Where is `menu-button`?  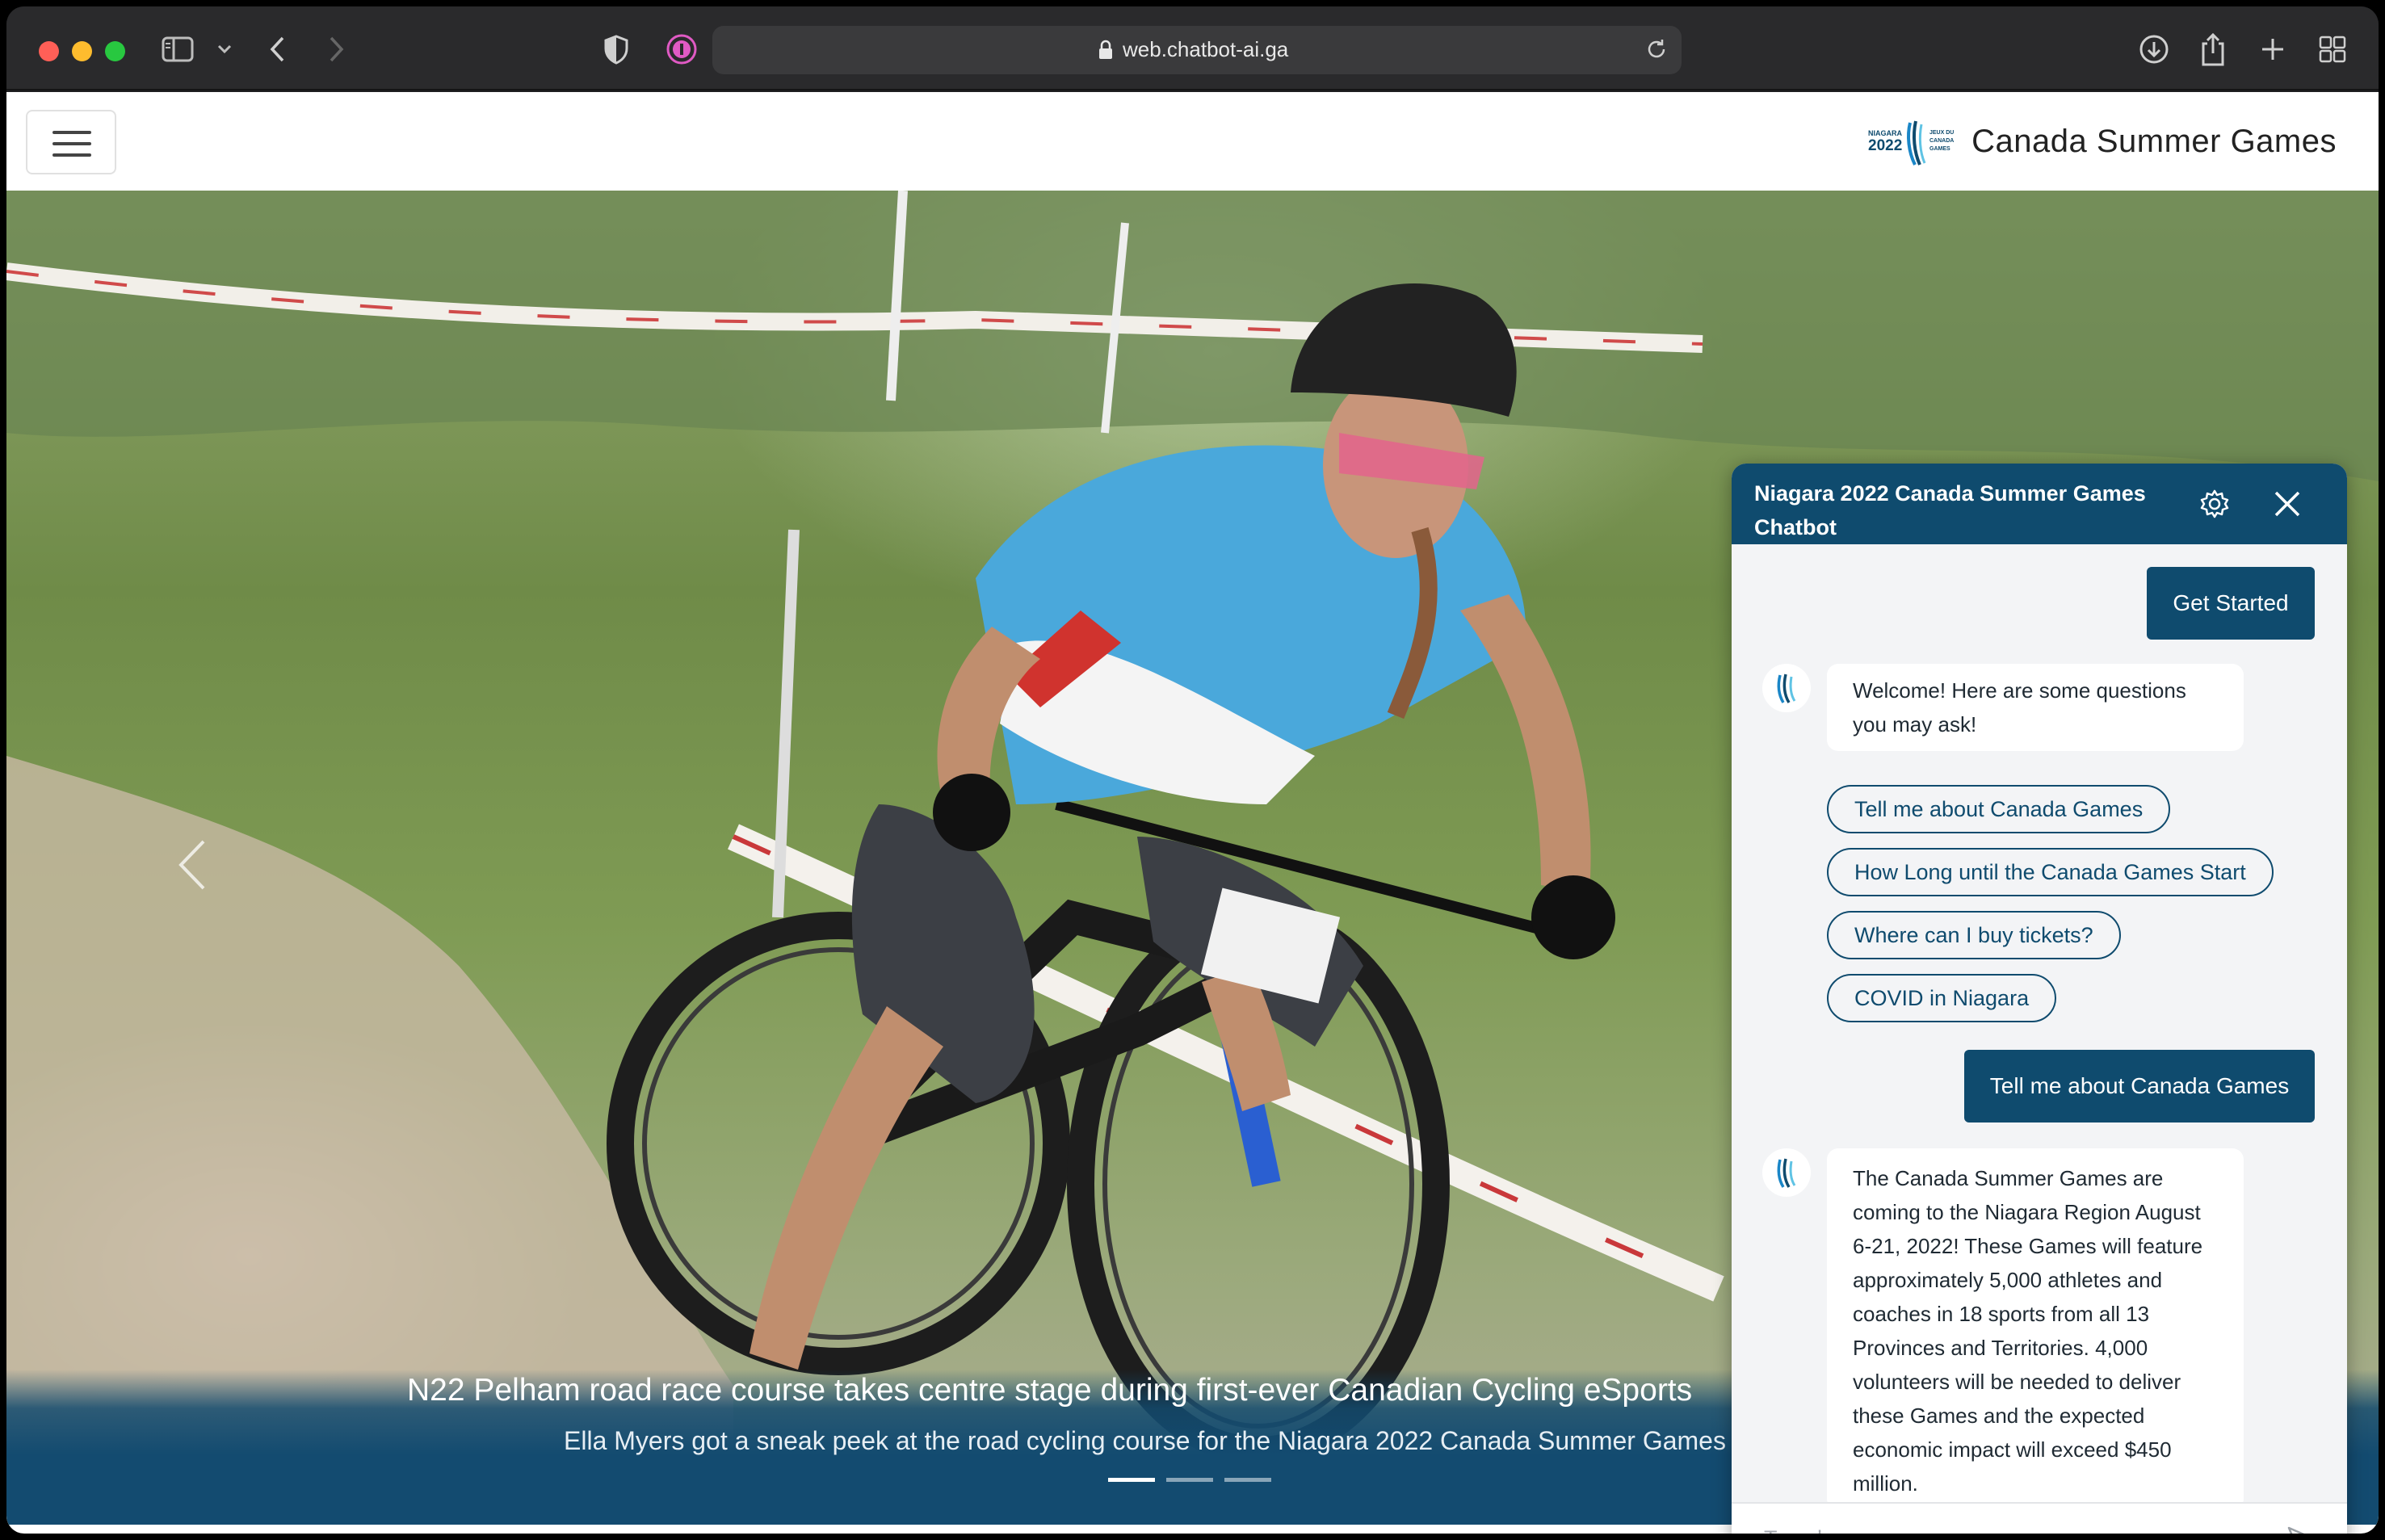 menu-button is located at coordinates (71, 142).